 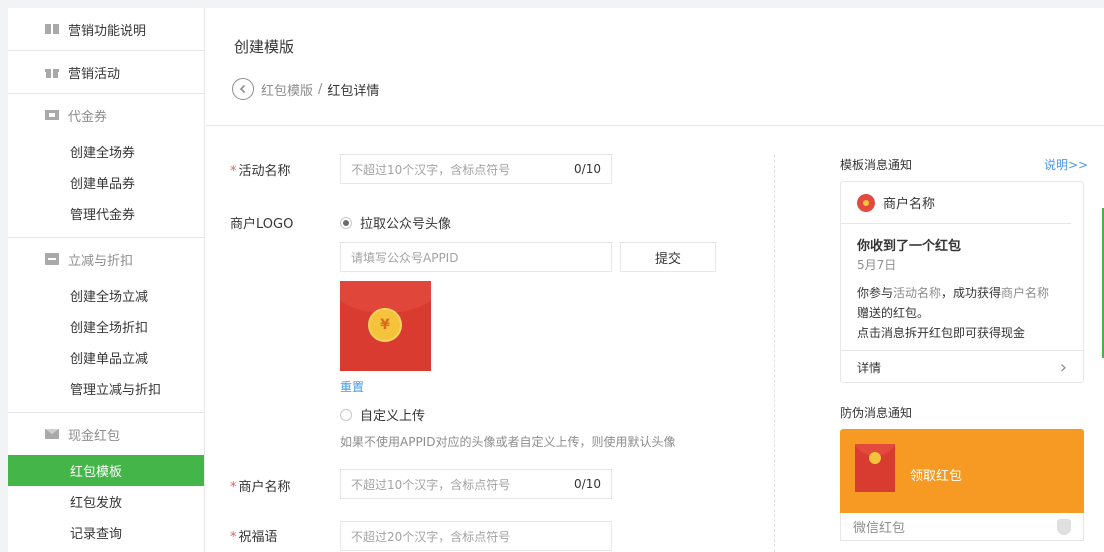 What do you see at coordinates (476, 484) in the screenshot?
I see `merchant-name-input: 不超过10个汉字，含标点符号 0/10` at bounding box center [476, 484].